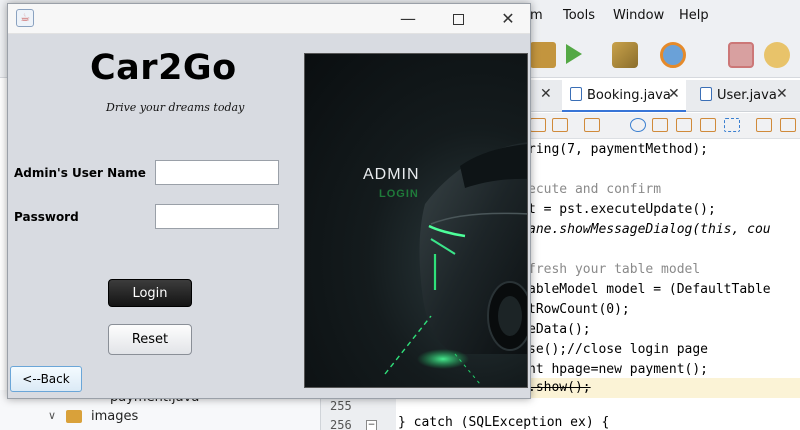 The image size is (800, 430). What do you see at coordinates (788, 125) in the screenshot?
I see `shift-down-icon` at bounding box center [788, 125].